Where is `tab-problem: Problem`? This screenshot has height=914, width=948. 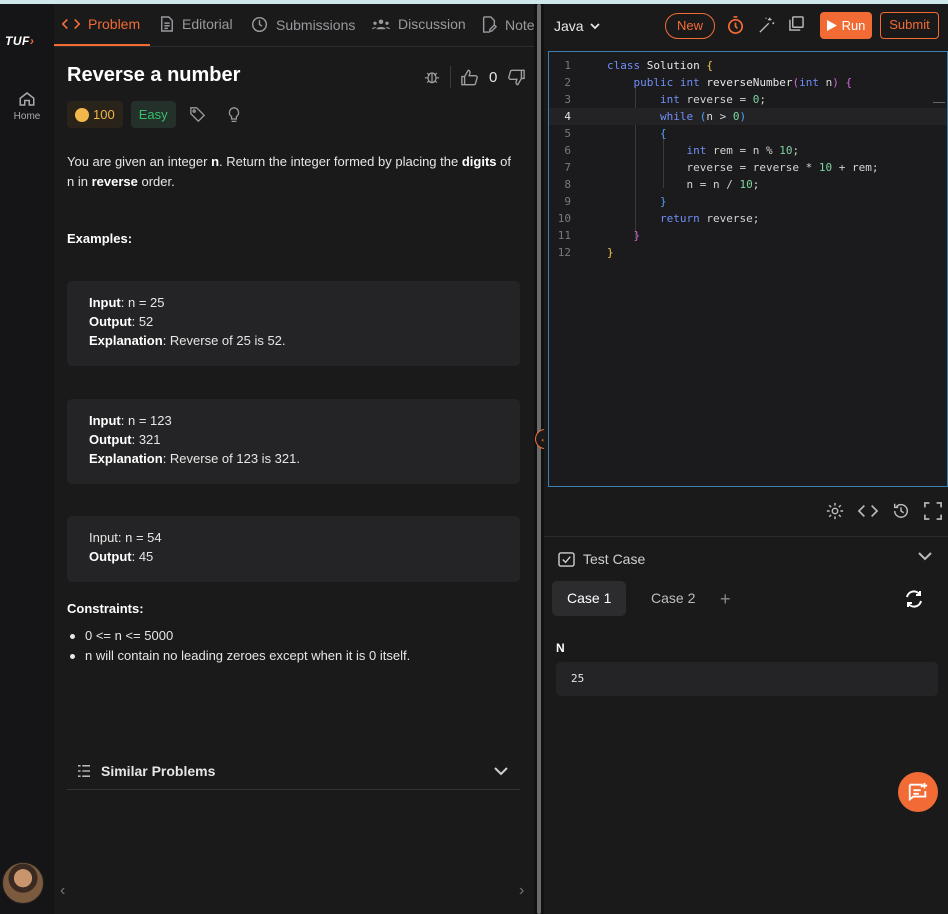
tab-problem: Problem is located at coordinates (101, 24).